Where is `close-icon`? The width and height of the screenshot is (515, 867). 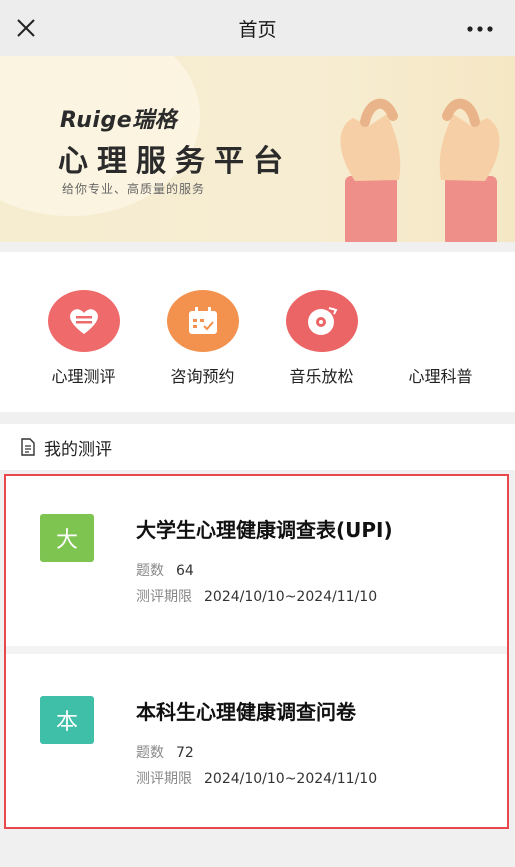 close-icon is located at coordinates (26, 28).